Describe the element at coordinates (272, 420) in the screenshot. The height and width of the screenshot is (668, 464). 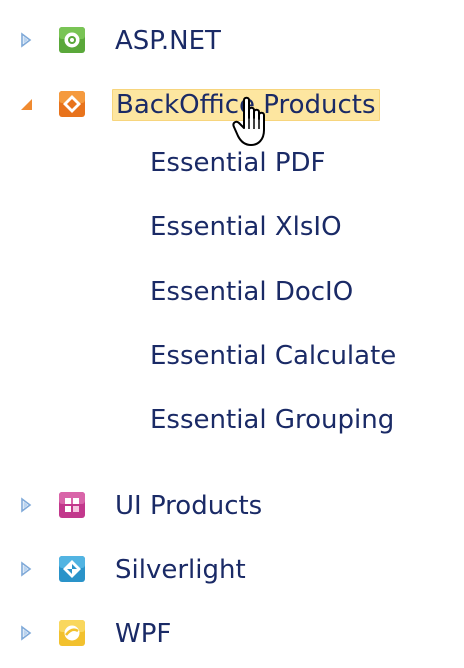
I see `tree-child-essential-grouping: Essential Grouping` at that location.